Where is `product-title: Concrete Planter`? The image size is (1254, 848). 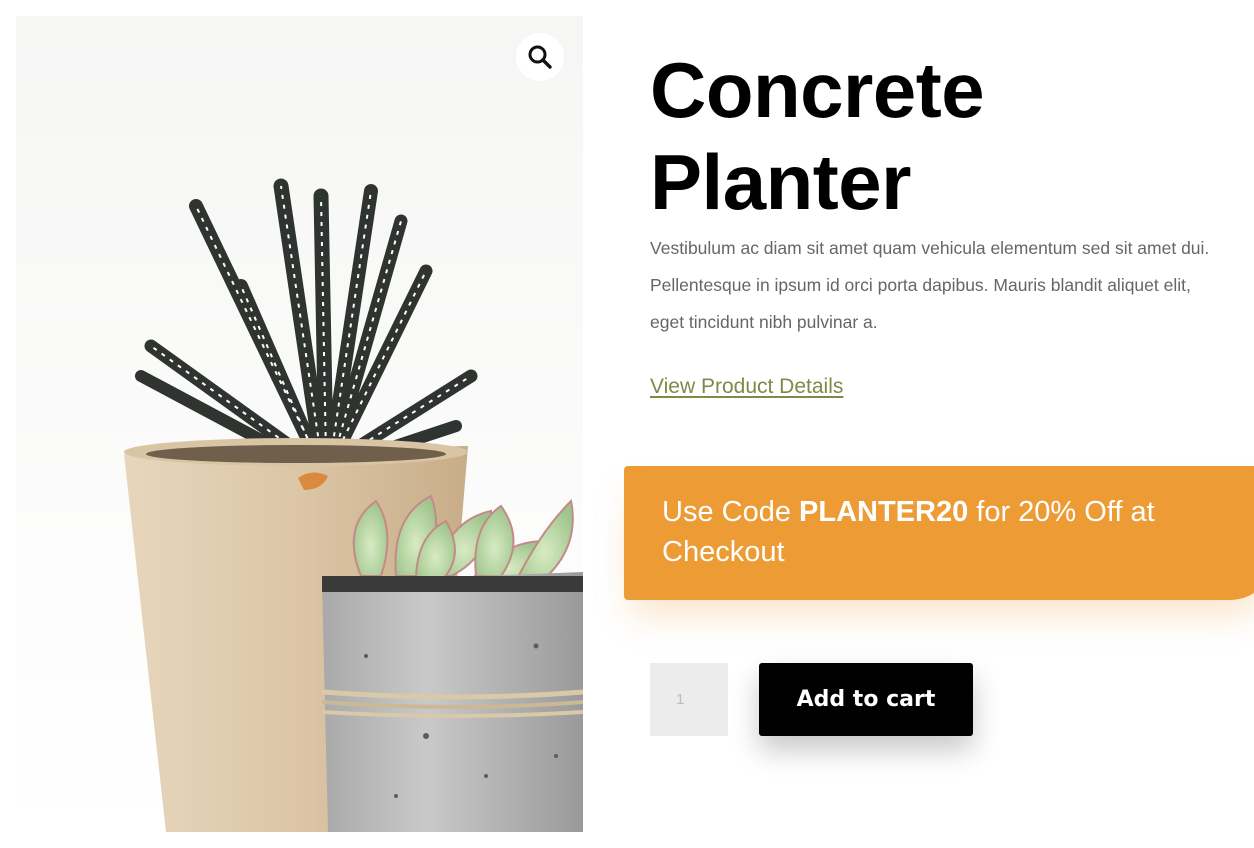 product-title: Concrete Planter is located at coordinates (930, 136).